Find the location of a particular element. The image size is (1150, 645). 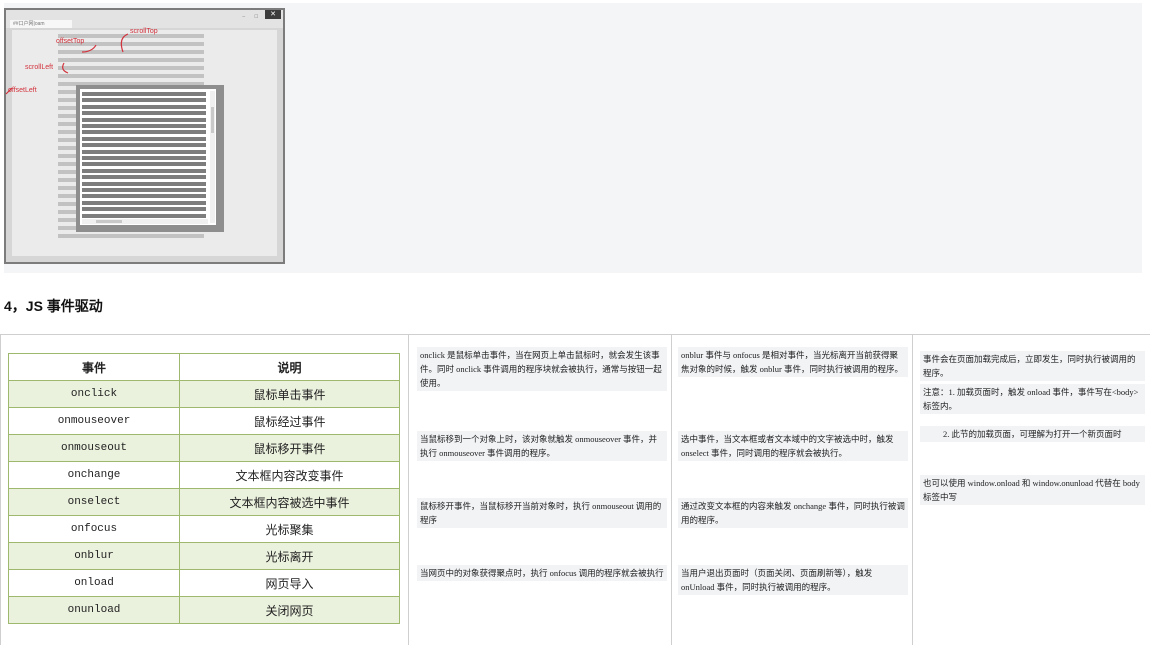

table-row: onchange 文本框内容改变事件 is located at coordinates (204, 475).